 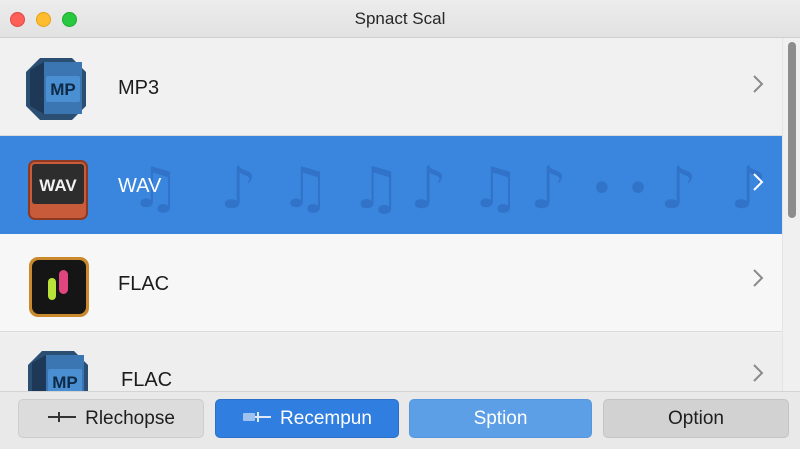 I want to click on option-button: Option, so click(x=696, y=418).